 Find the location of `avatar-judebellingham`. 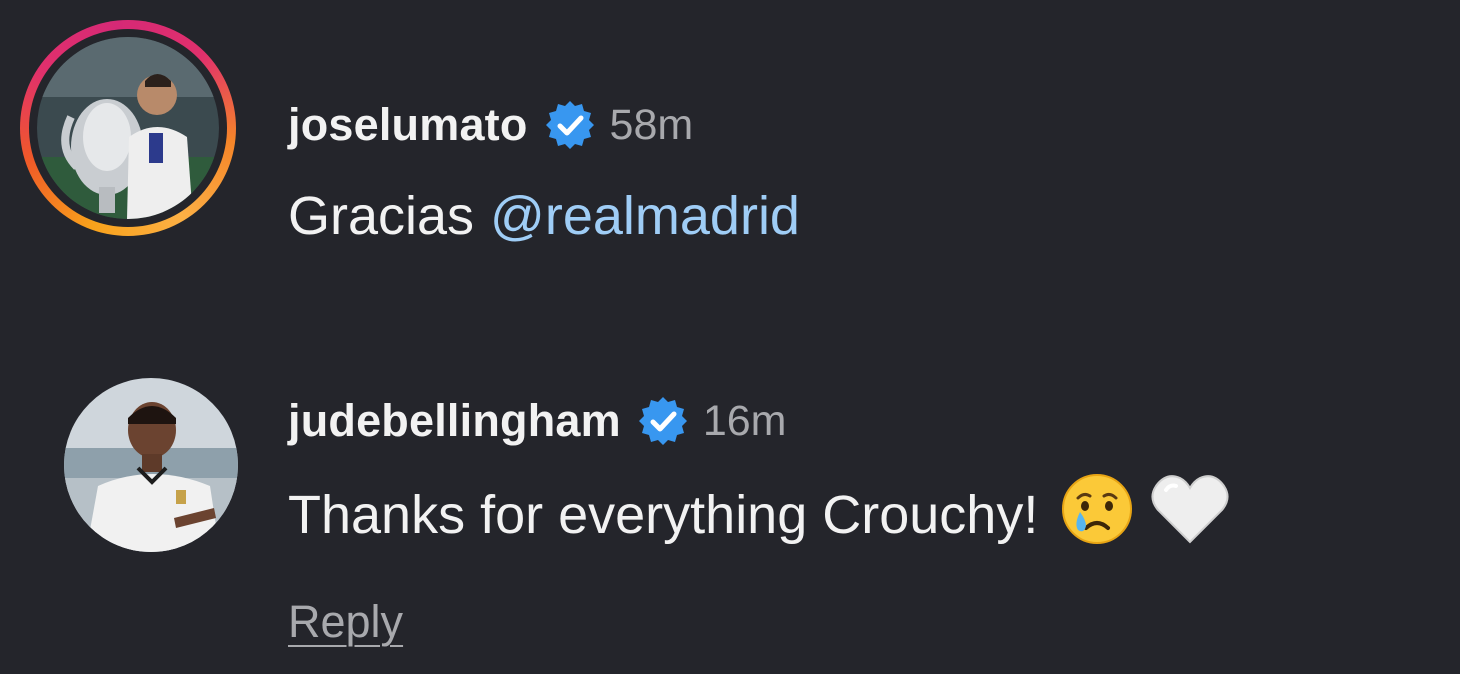

avatar-judebellingham is located at coordinates (151, 465).